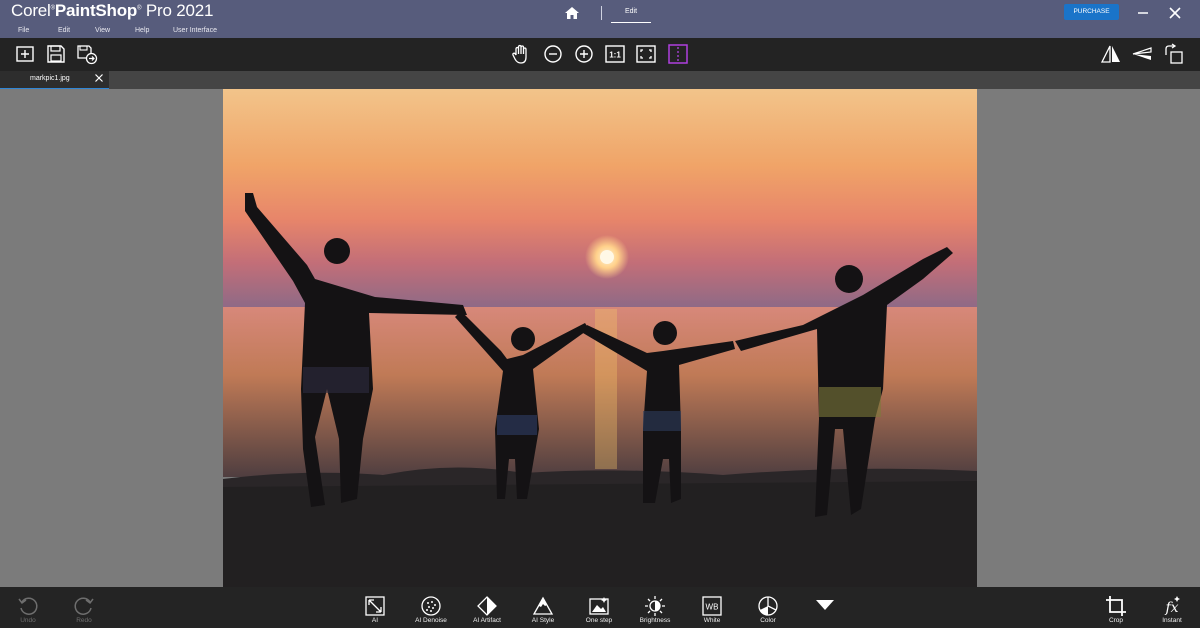 The height and width of the screenshot is (628, 1200). I want to click on ai-denoise-button: AI Denoise, so click(431, 611).